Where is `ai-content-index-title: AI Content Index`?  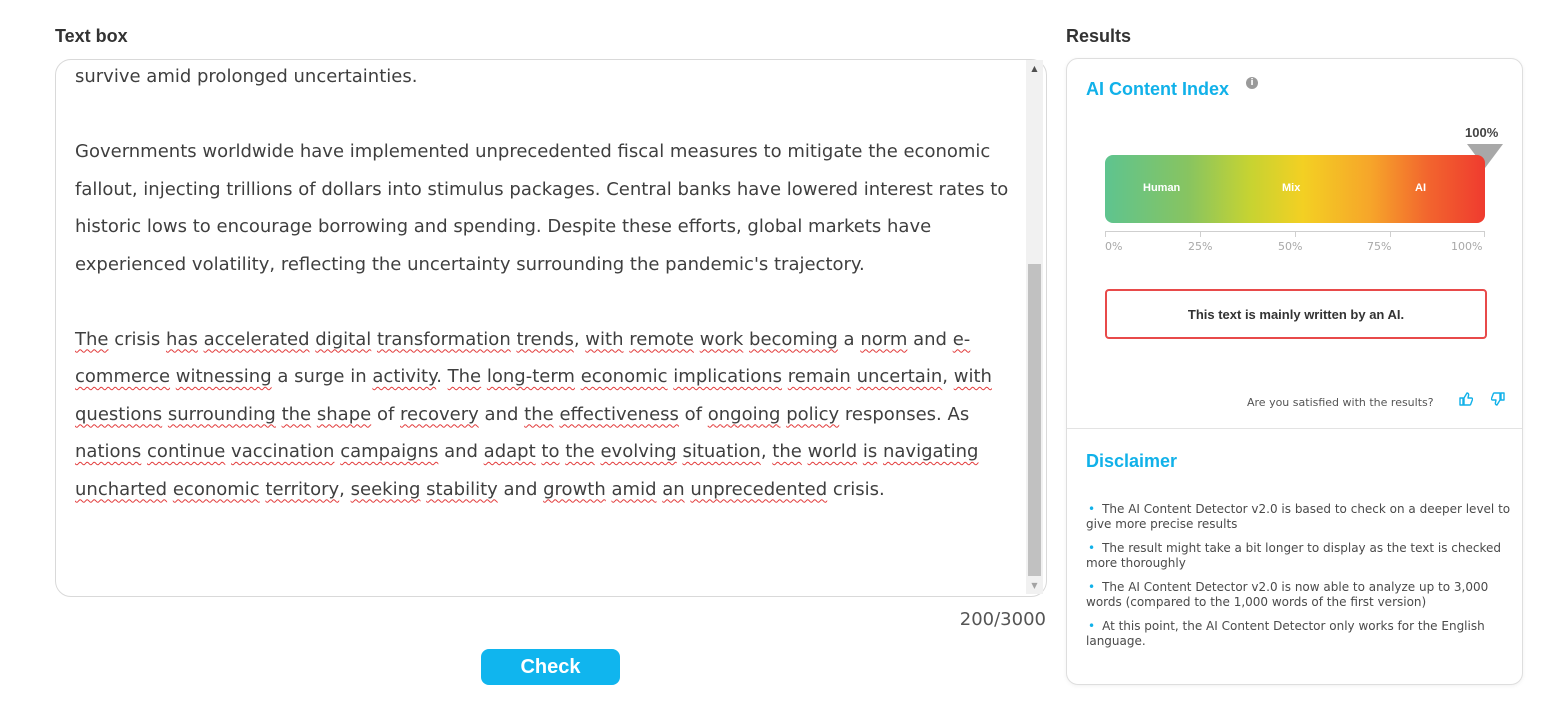 ai-content-index-title: AI Content Index is located at coordinates (1157, 89).